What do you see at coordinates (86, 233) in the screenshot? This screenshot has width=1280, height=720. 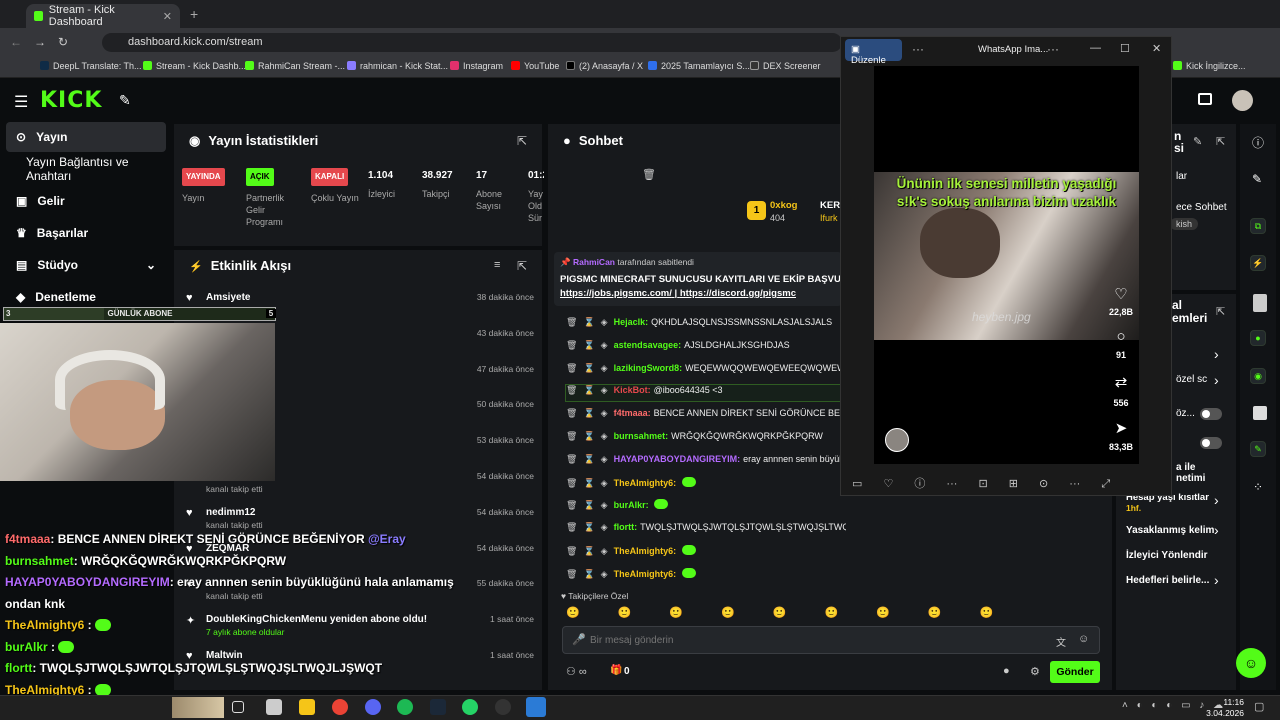 I see `sidebar-item-achievements: ♛ Başarılar` at bounding box center [86, 233].